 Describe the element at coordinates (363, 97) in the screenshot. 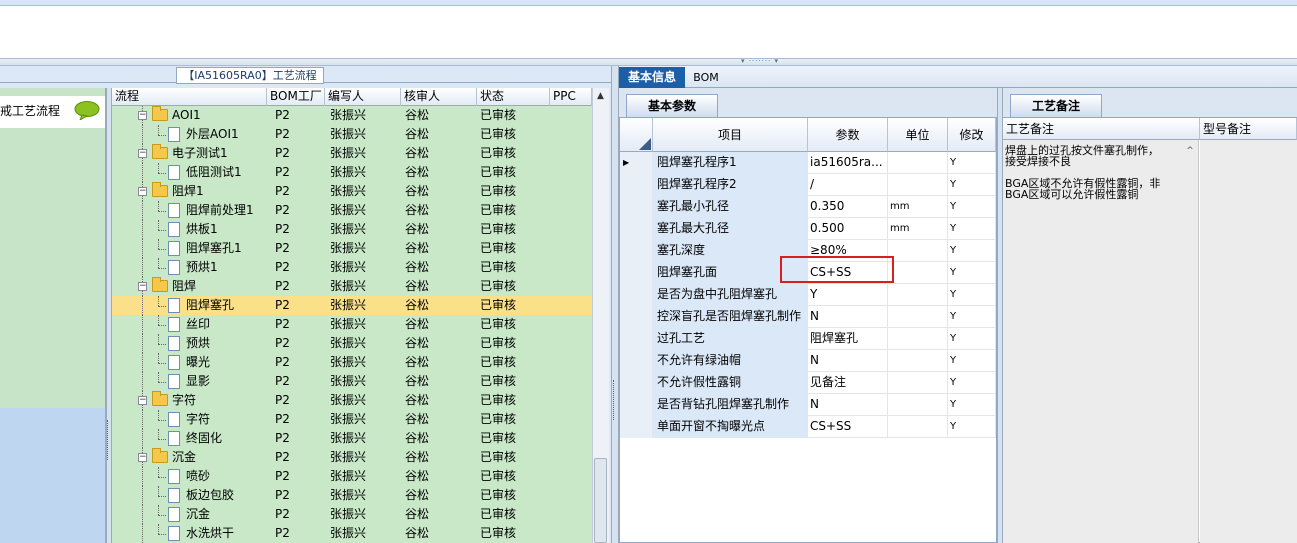

I see `col-header-writer: 编写人` at that location.